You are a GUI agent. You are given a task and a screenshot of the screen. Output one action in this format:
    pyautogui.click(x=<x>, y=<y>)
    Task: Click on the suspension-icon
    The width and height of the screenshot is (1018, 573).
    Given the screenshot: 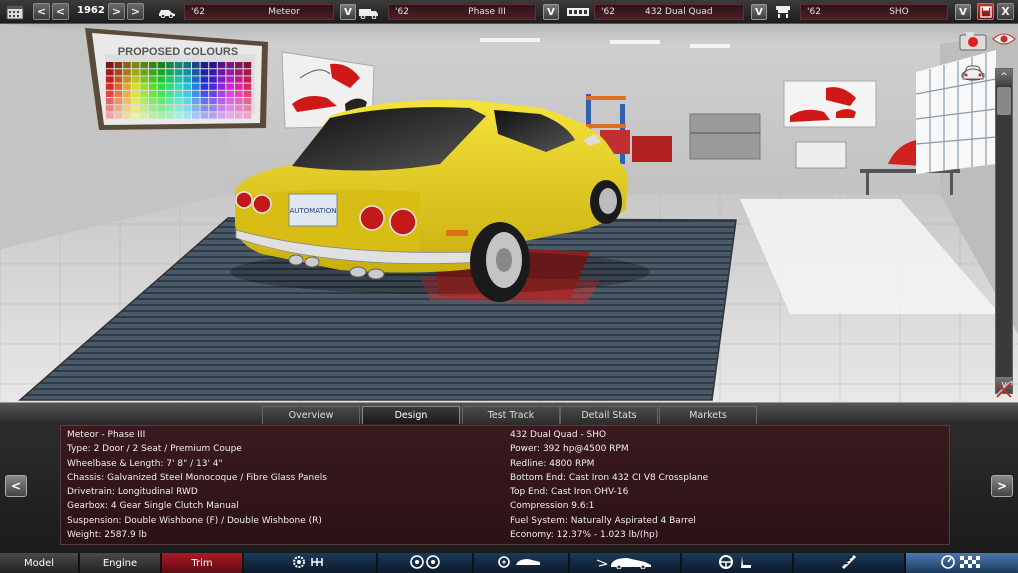 What is the action you would take?
    pyautogui.click(x=849, y=563)
    